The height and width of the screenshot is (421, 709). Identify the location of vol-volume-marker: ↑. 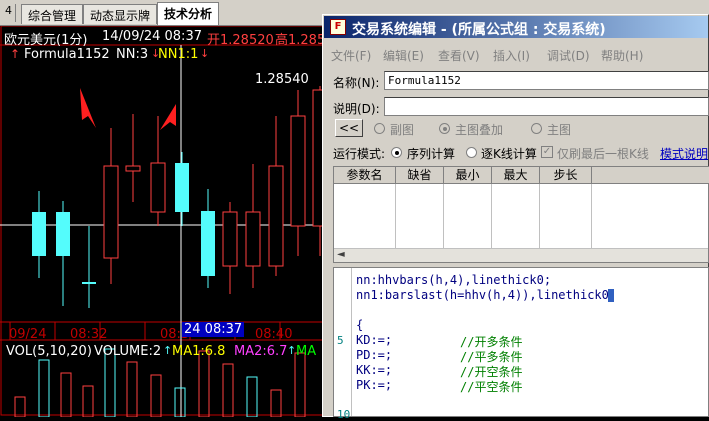
(168, 350).